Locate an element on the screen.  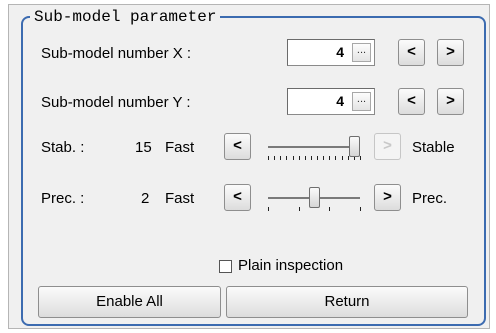
prec-decrement-button: < is located at coordinates (237, 197).